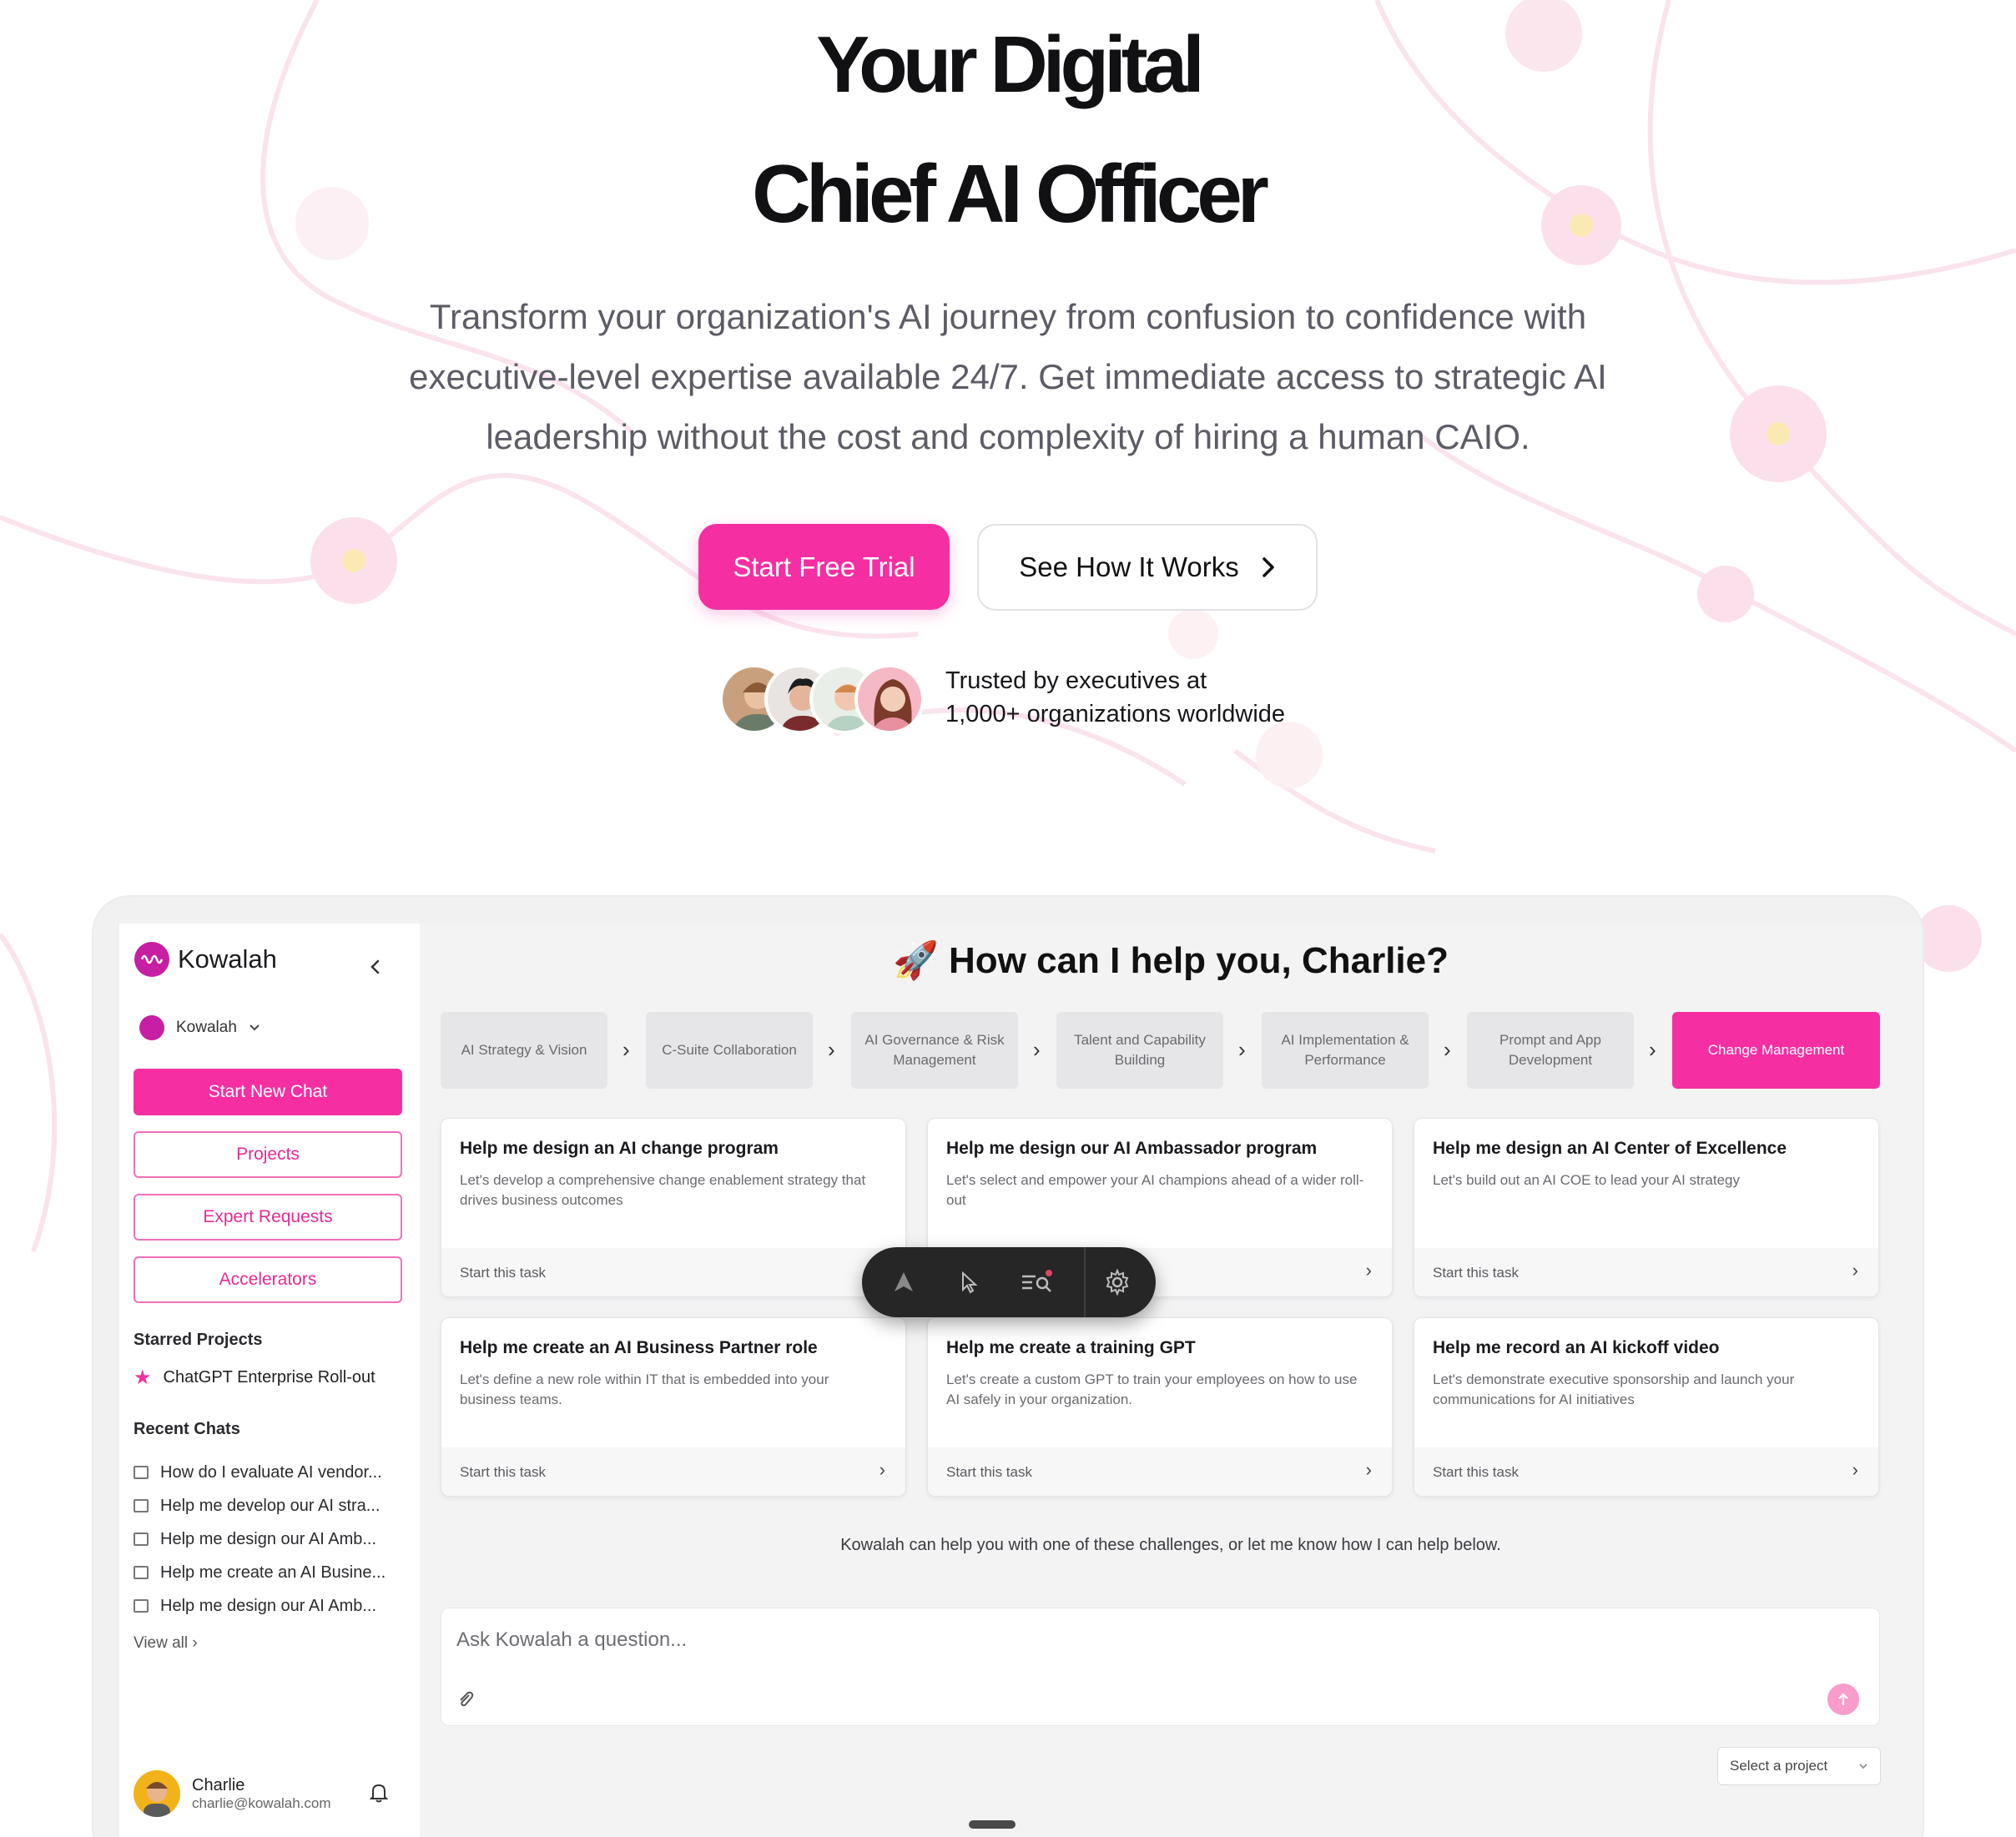 This screenshot has width=2016, height=1837. Describe the element at coordinates (268, 1155) in the screenshot. I see `projects-button: Projects` at that location.